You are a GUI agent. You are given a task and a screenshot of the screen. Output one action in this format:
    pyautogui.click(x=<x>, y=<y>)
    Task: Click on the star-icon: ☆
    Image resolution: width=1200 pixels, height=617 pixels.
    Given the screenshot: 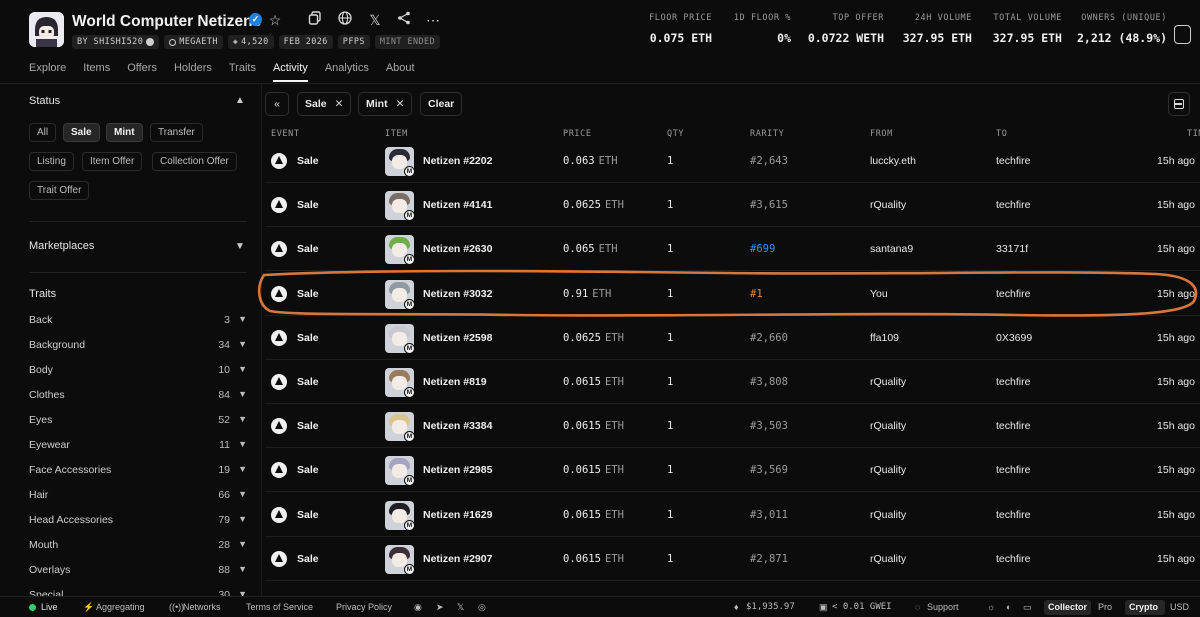 What is the action you would take?
    pyautogui.click(x=275, y=20)
    